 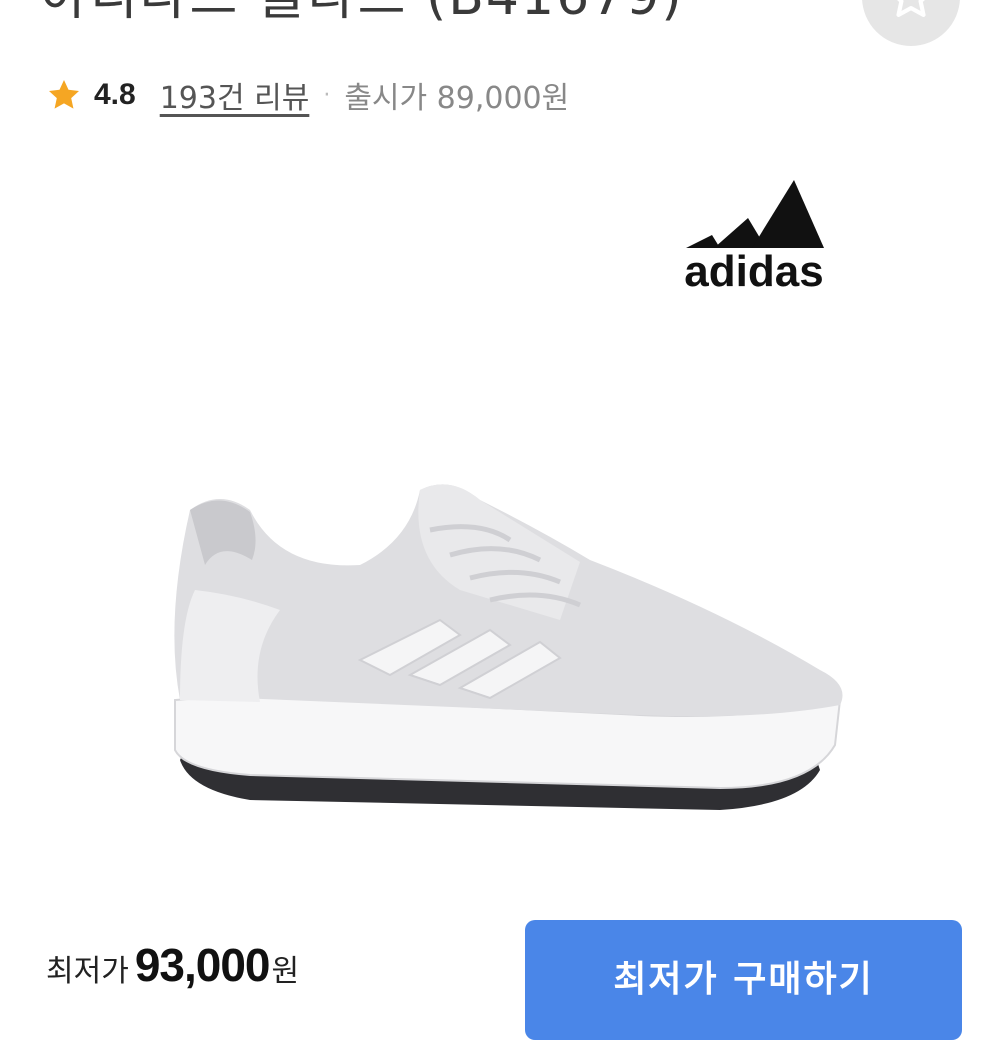 I want to click on price-unit: 원, so click(x=285, y=971).